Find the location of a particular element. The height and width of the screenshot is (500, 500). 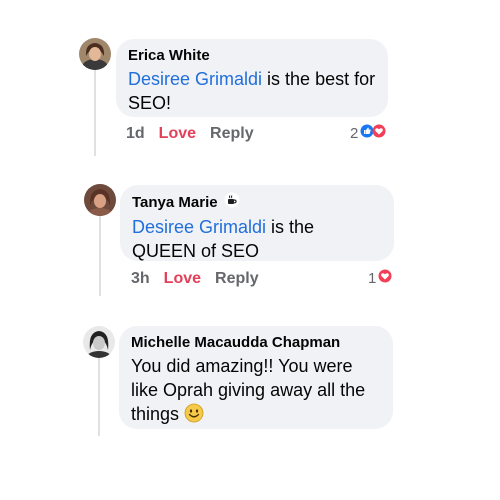

comment-actions: 1d Love Reply is located at coordinates (197, 134).